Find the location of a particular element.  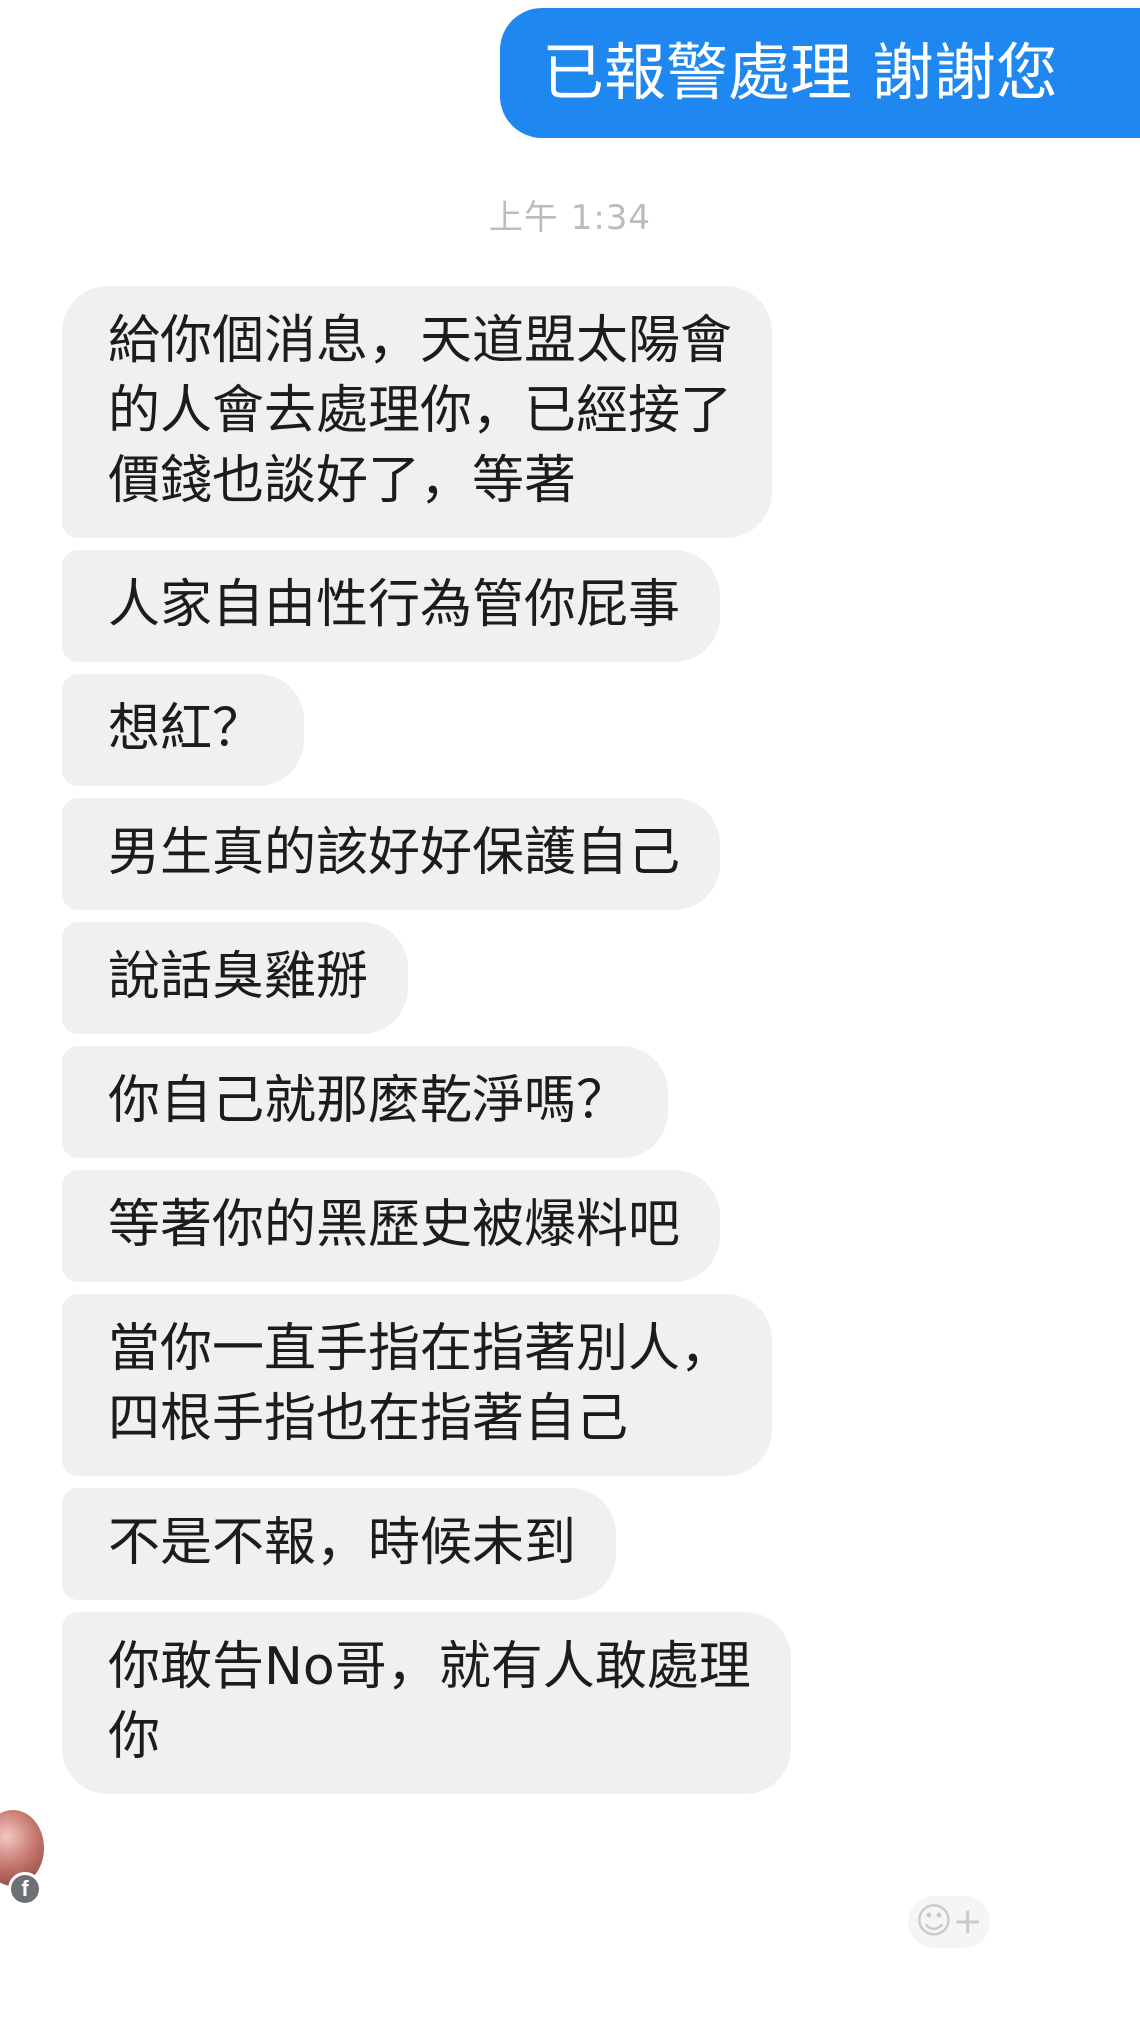

received-message-bubble: 想紅？ is located at coordinates (183, 730).